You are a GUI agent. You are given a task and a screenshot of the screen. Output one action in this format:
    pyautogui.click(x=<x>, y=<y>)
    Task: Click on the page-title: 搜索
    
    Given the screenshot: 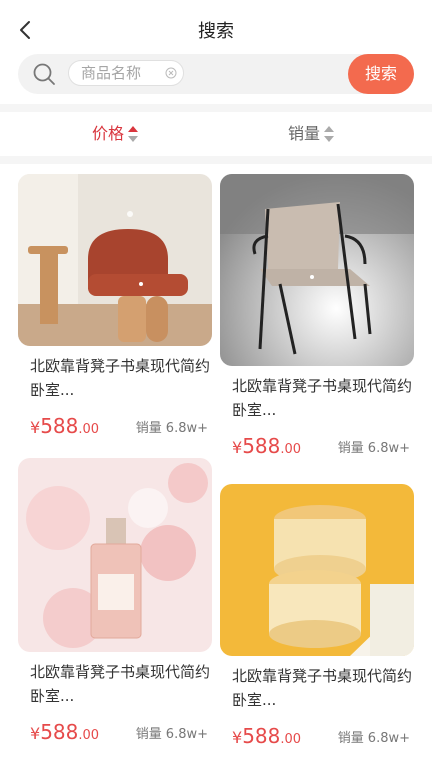 What is the action you would take?
    pyautogui.click(x=216, y=31)
    